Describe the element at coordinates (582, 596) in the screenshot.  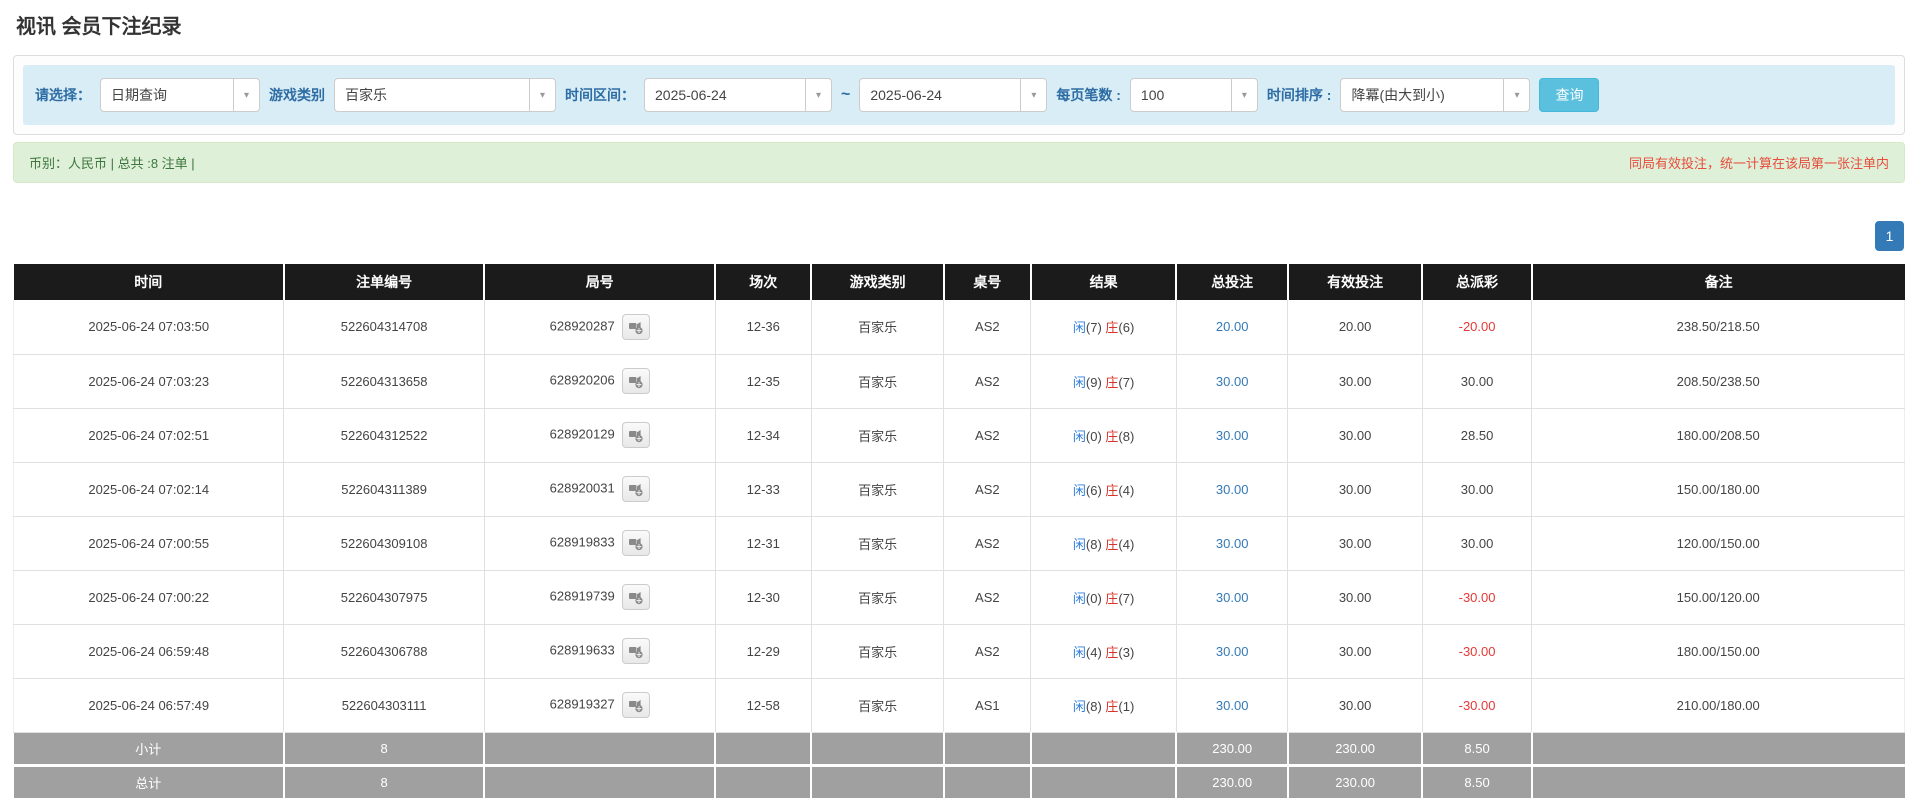
I see `round-number-text: 628919739` at that location.